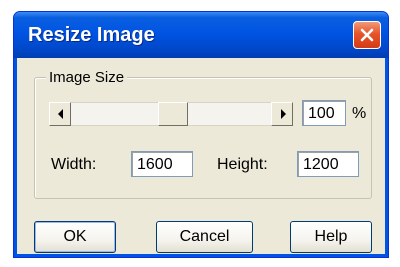 The image size is (400, 267). Describe the element at coordinates (331, 237) in the screenshot. I see `help-button: Help` at that location.